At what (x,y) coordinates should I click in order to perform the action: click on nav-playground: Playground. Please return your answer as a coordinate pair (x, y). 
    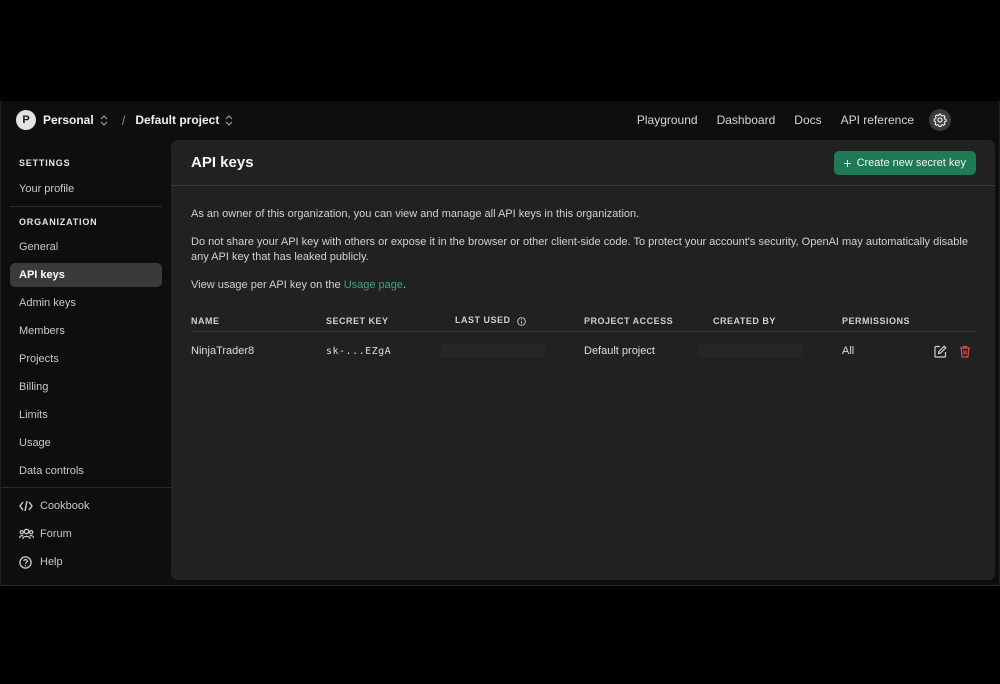
    Looking at the image, I should click on (667, 120).